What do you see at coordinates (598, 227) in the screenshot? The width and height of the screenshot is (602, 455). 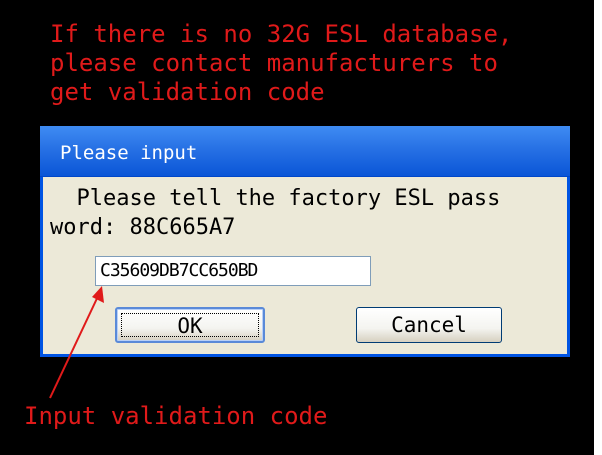 I see `right-border` at bounding box center [598, 227].